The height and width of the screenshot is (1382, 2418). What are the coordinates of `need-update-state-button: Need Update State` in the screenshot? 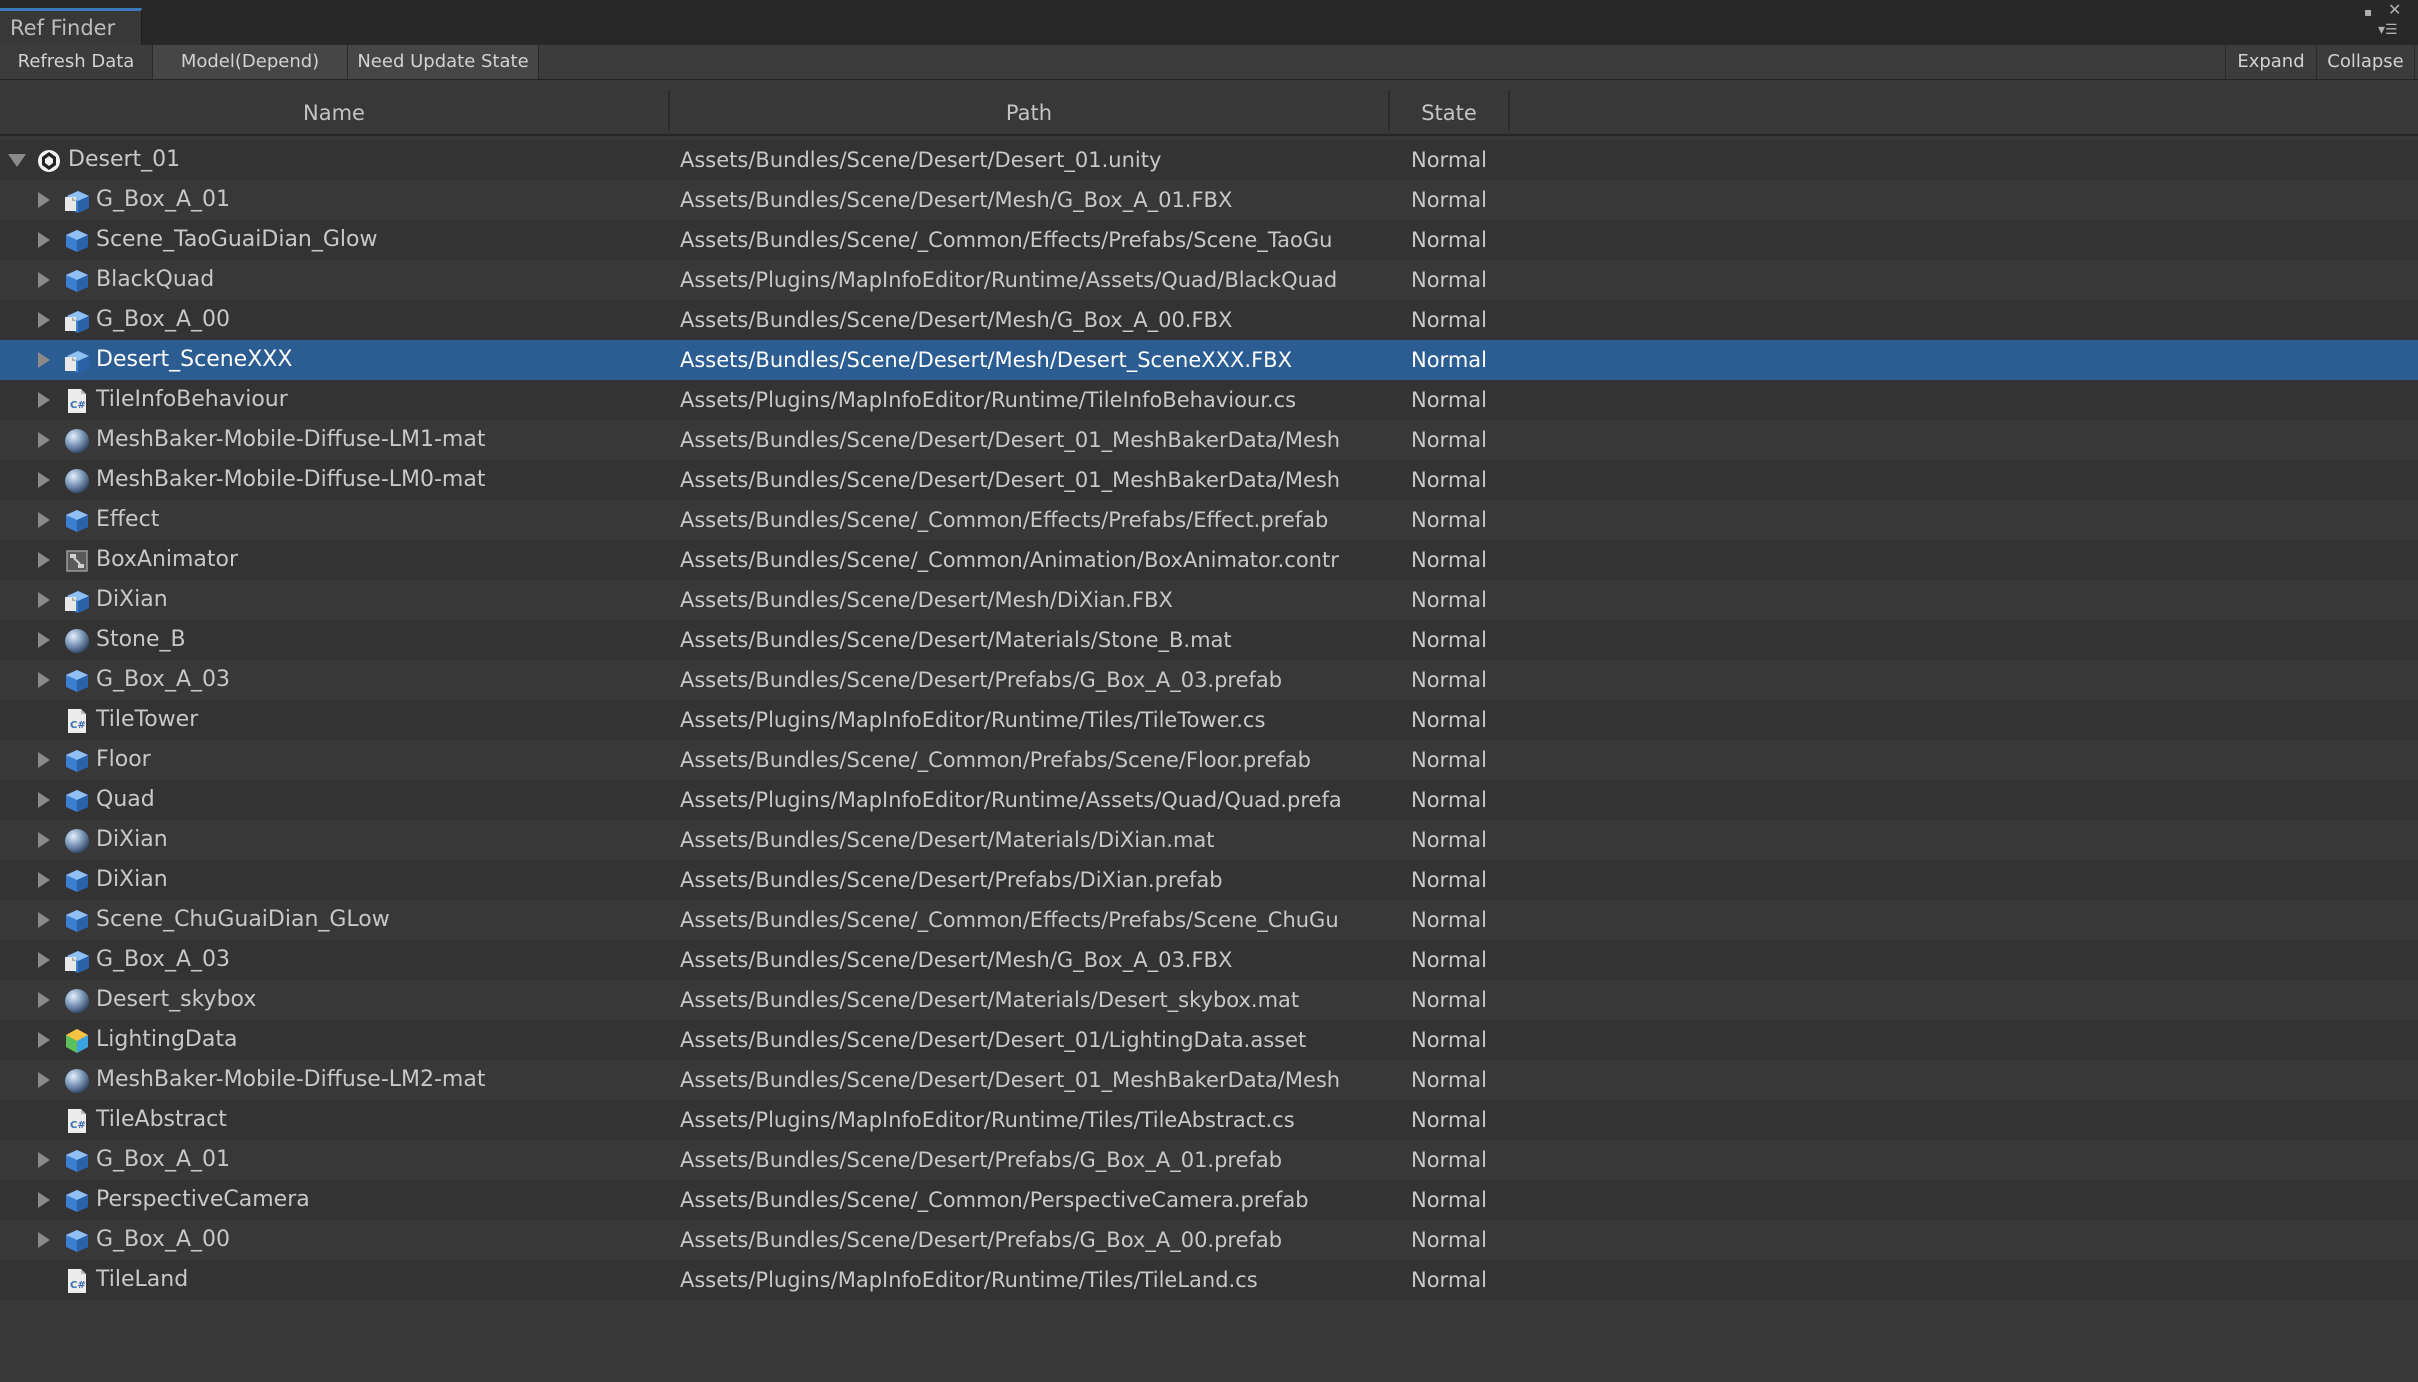 It's located at (443, 62).